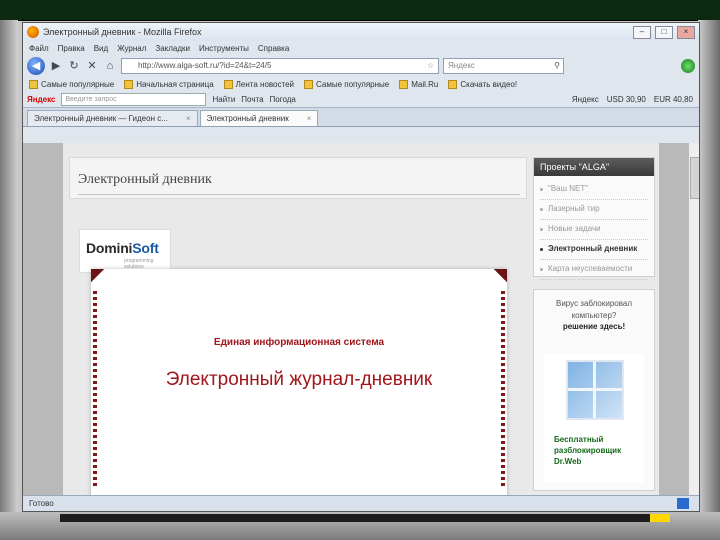 Image resolution: width=720 pixels, height=540 pixels. What do you see at coordinates (125, 251) in the screenshot?
I see `dominisoft-logo: DominiSoft programming solutions` at bounding box center [125, 251].